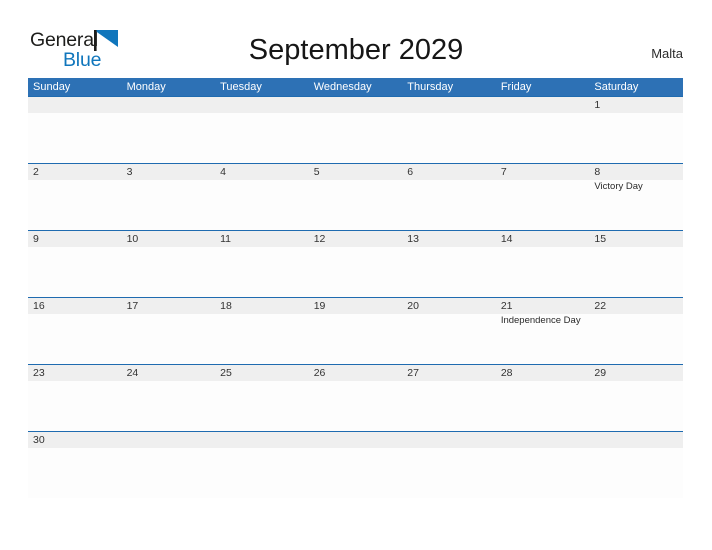 This screenshot has width=712, height=550. Describe the element at coordinates (39, 306) in the screenshot. I see `day-number: 16` at that location.